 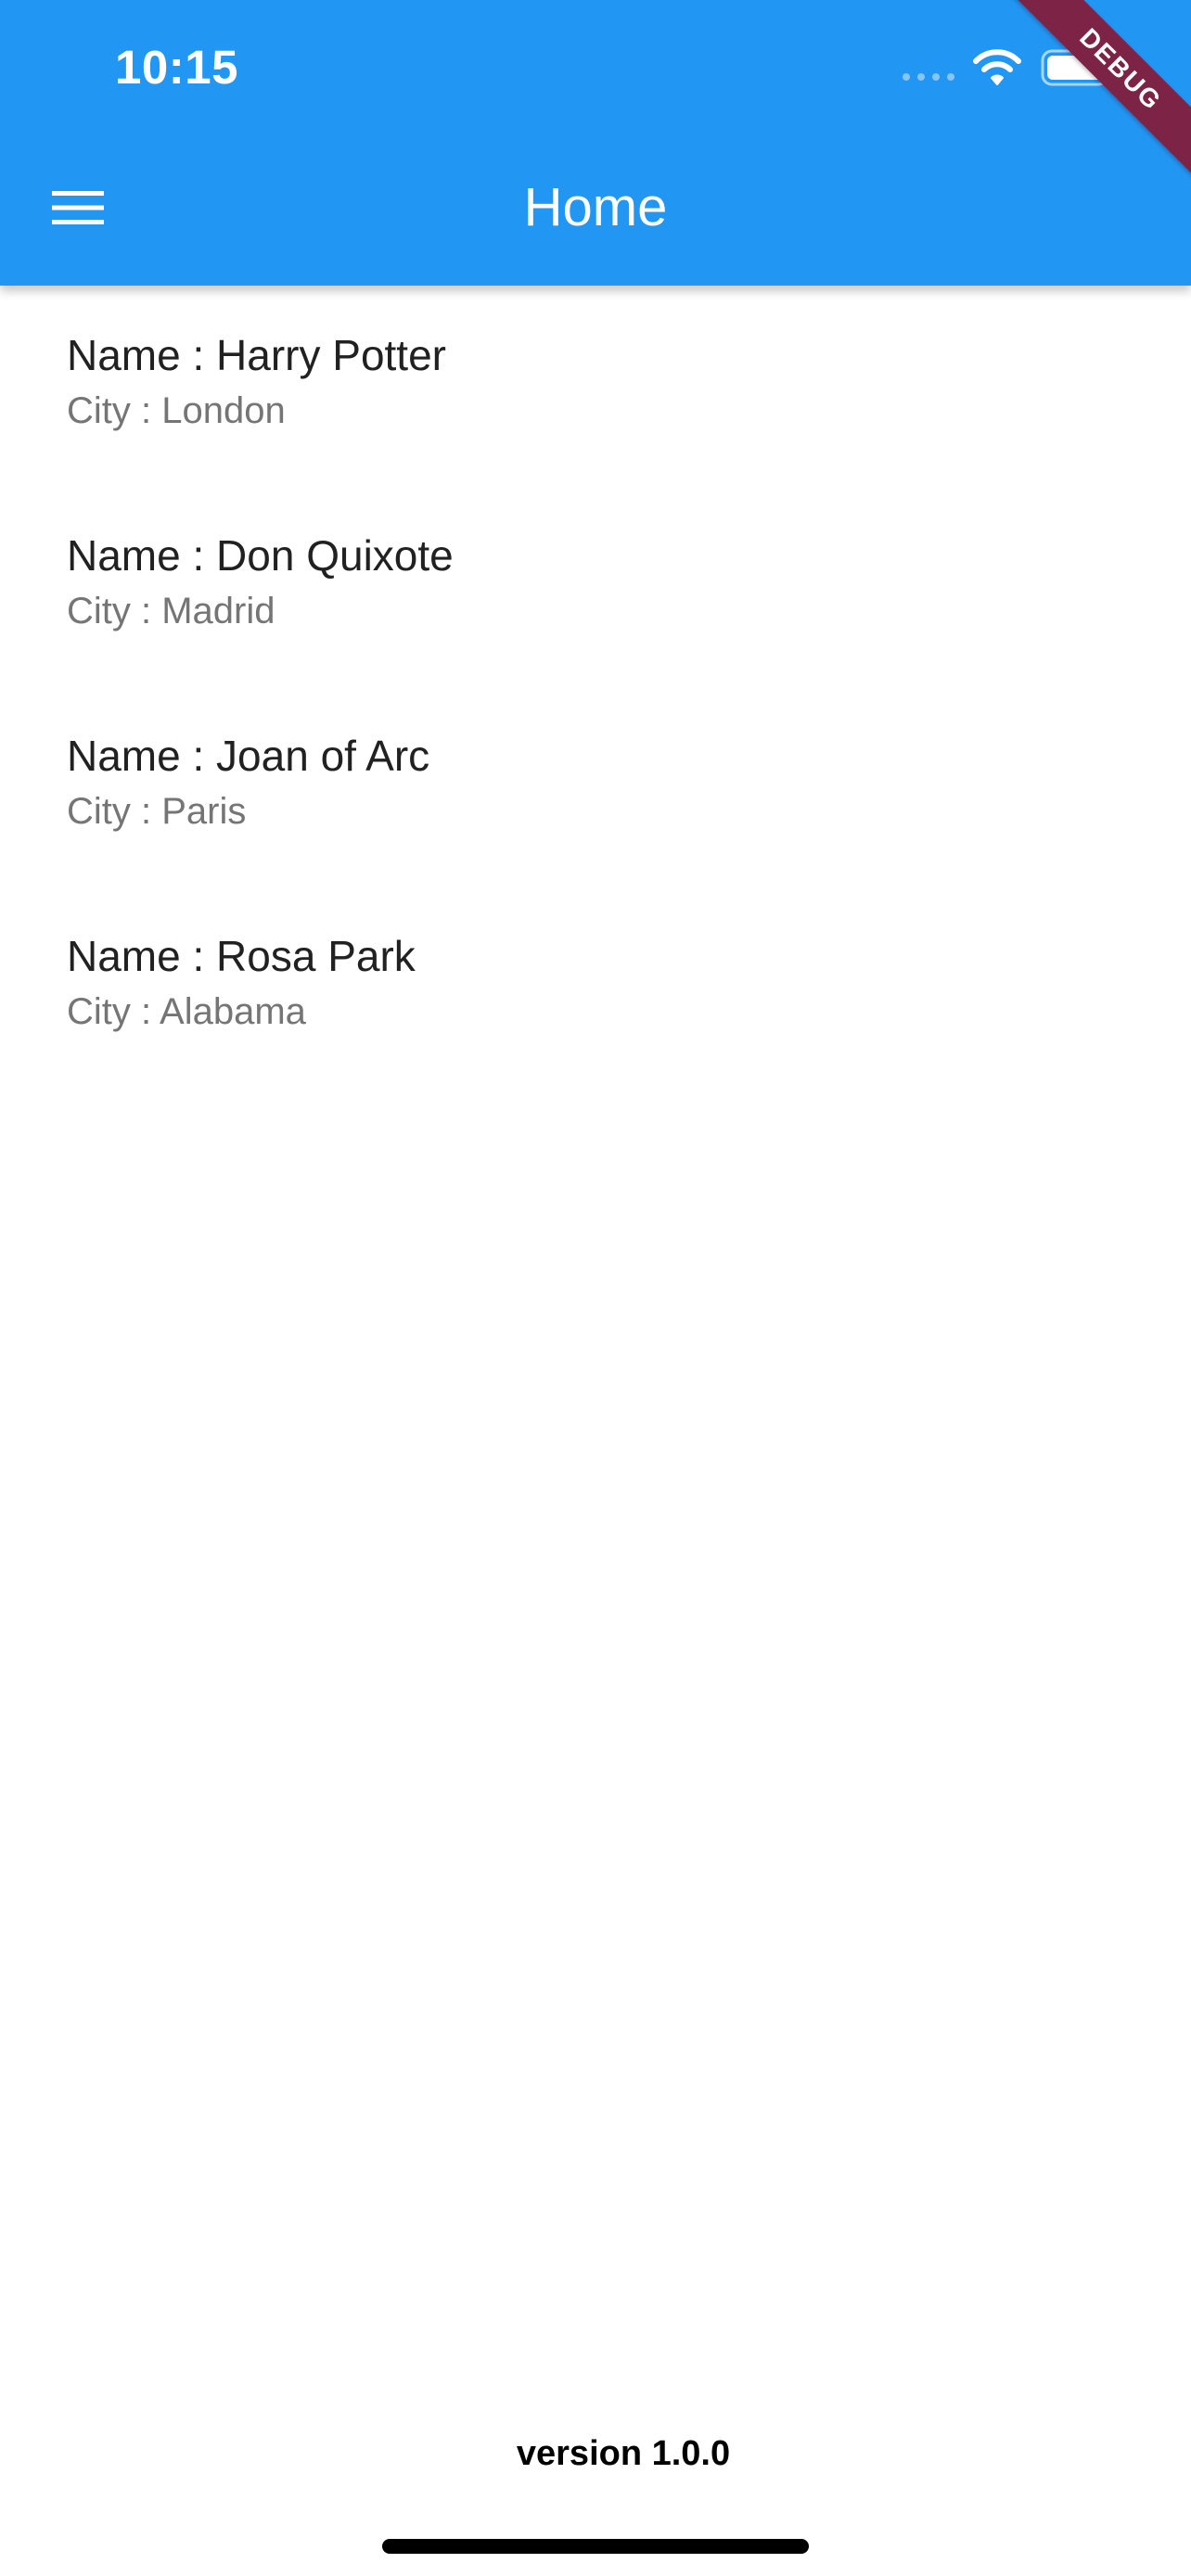 I want to click on version-label: version 1.0.0, so click(x=623, y=2453).